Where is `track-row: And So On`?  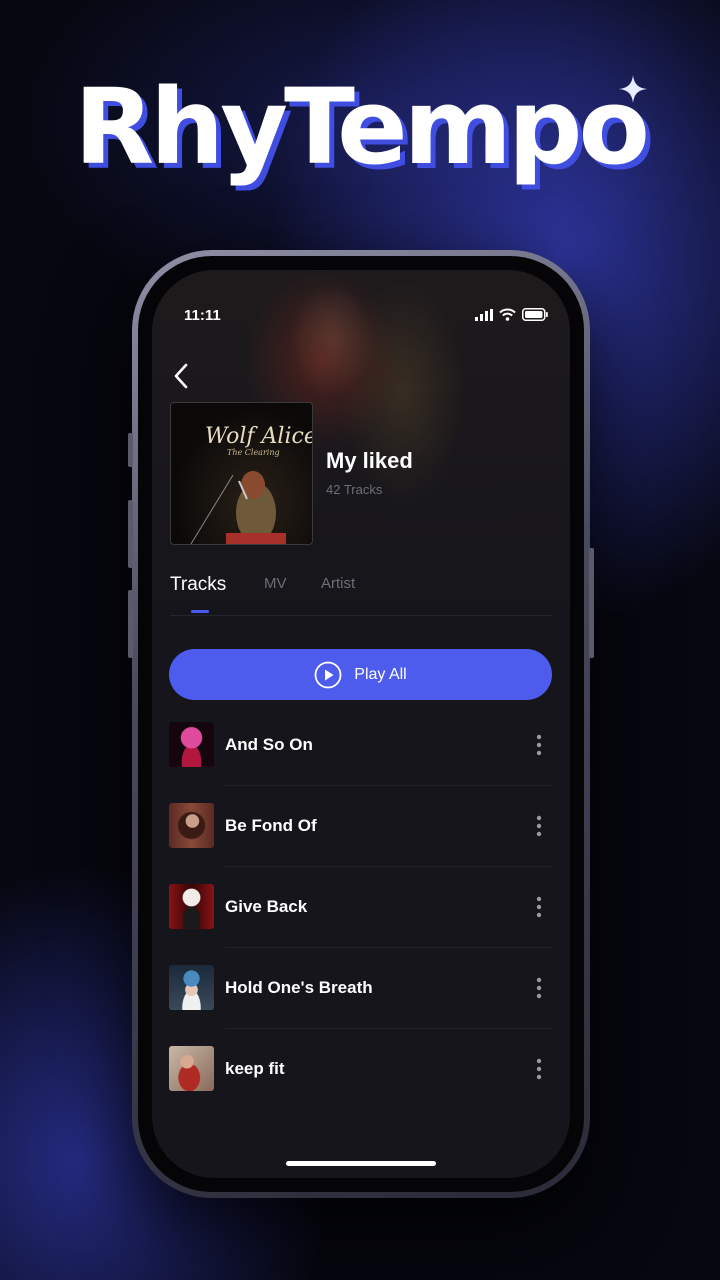
track-row: And So On is located at coordinates (360, 762).